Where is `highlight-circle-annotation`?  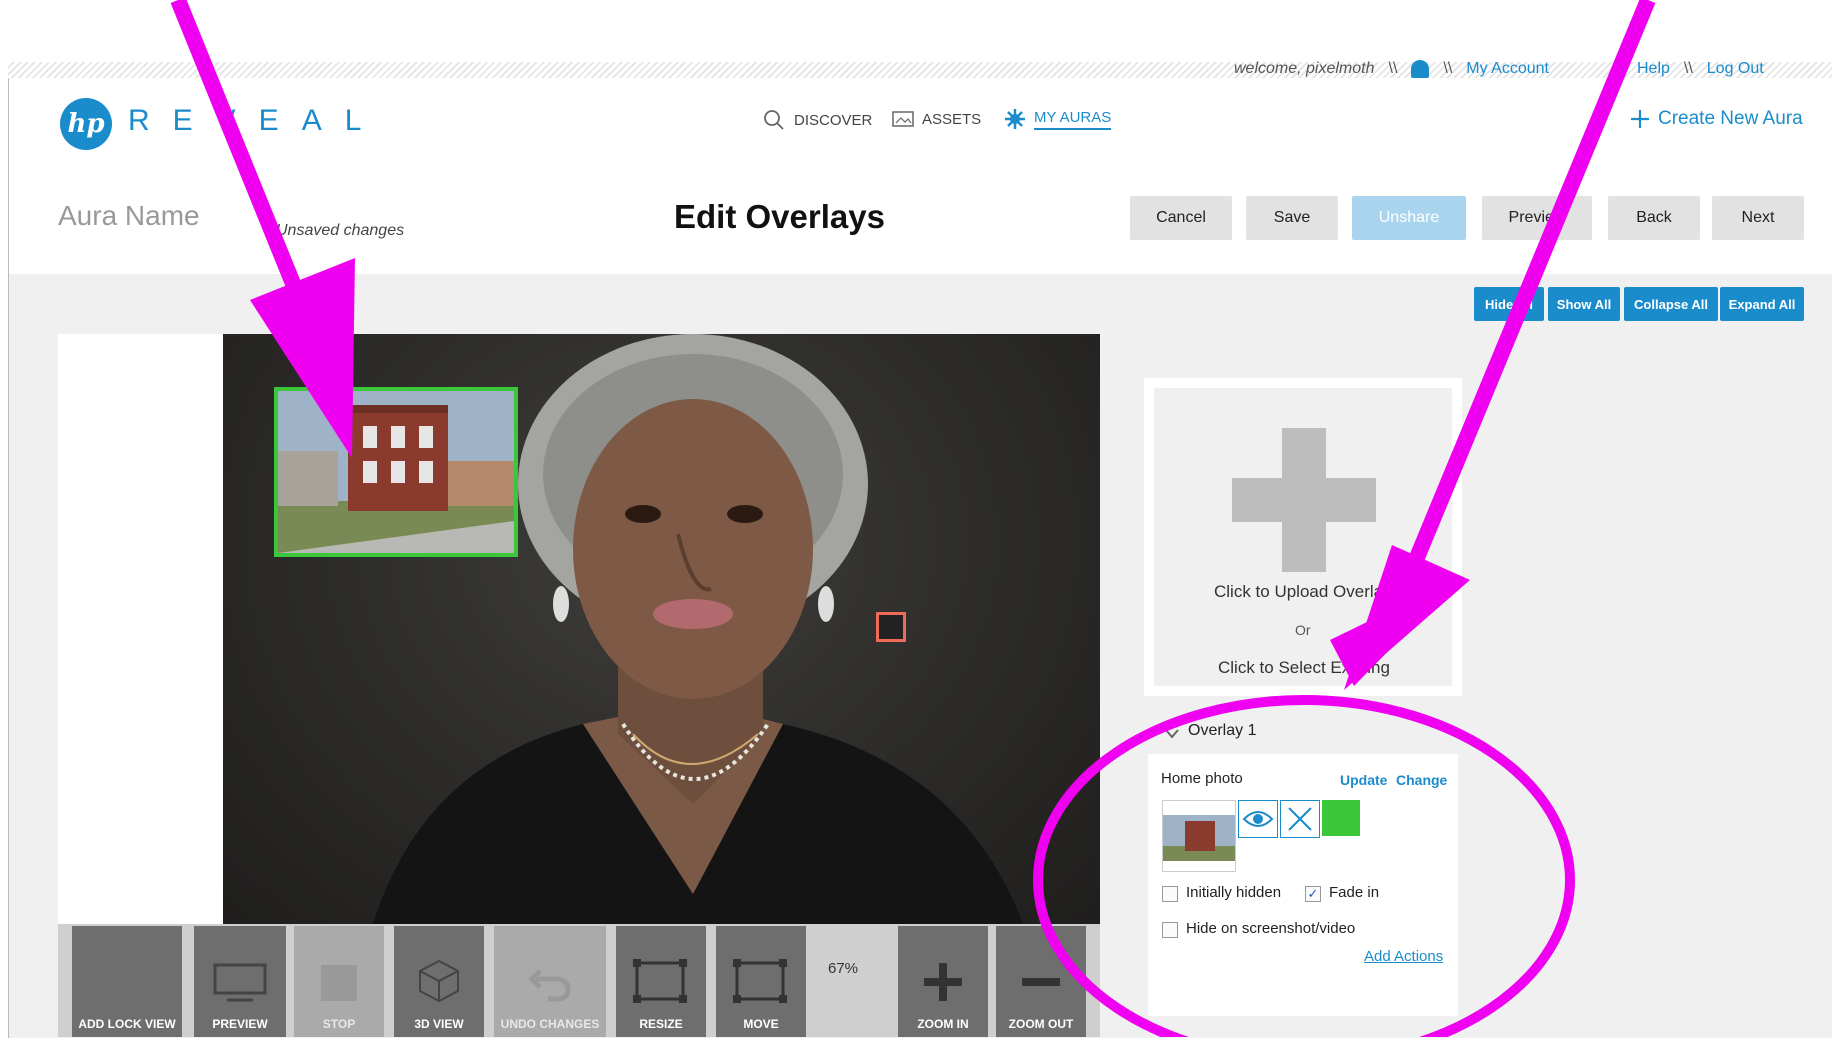
highlight-circle-annotation is located at coordinates (1304, 866).